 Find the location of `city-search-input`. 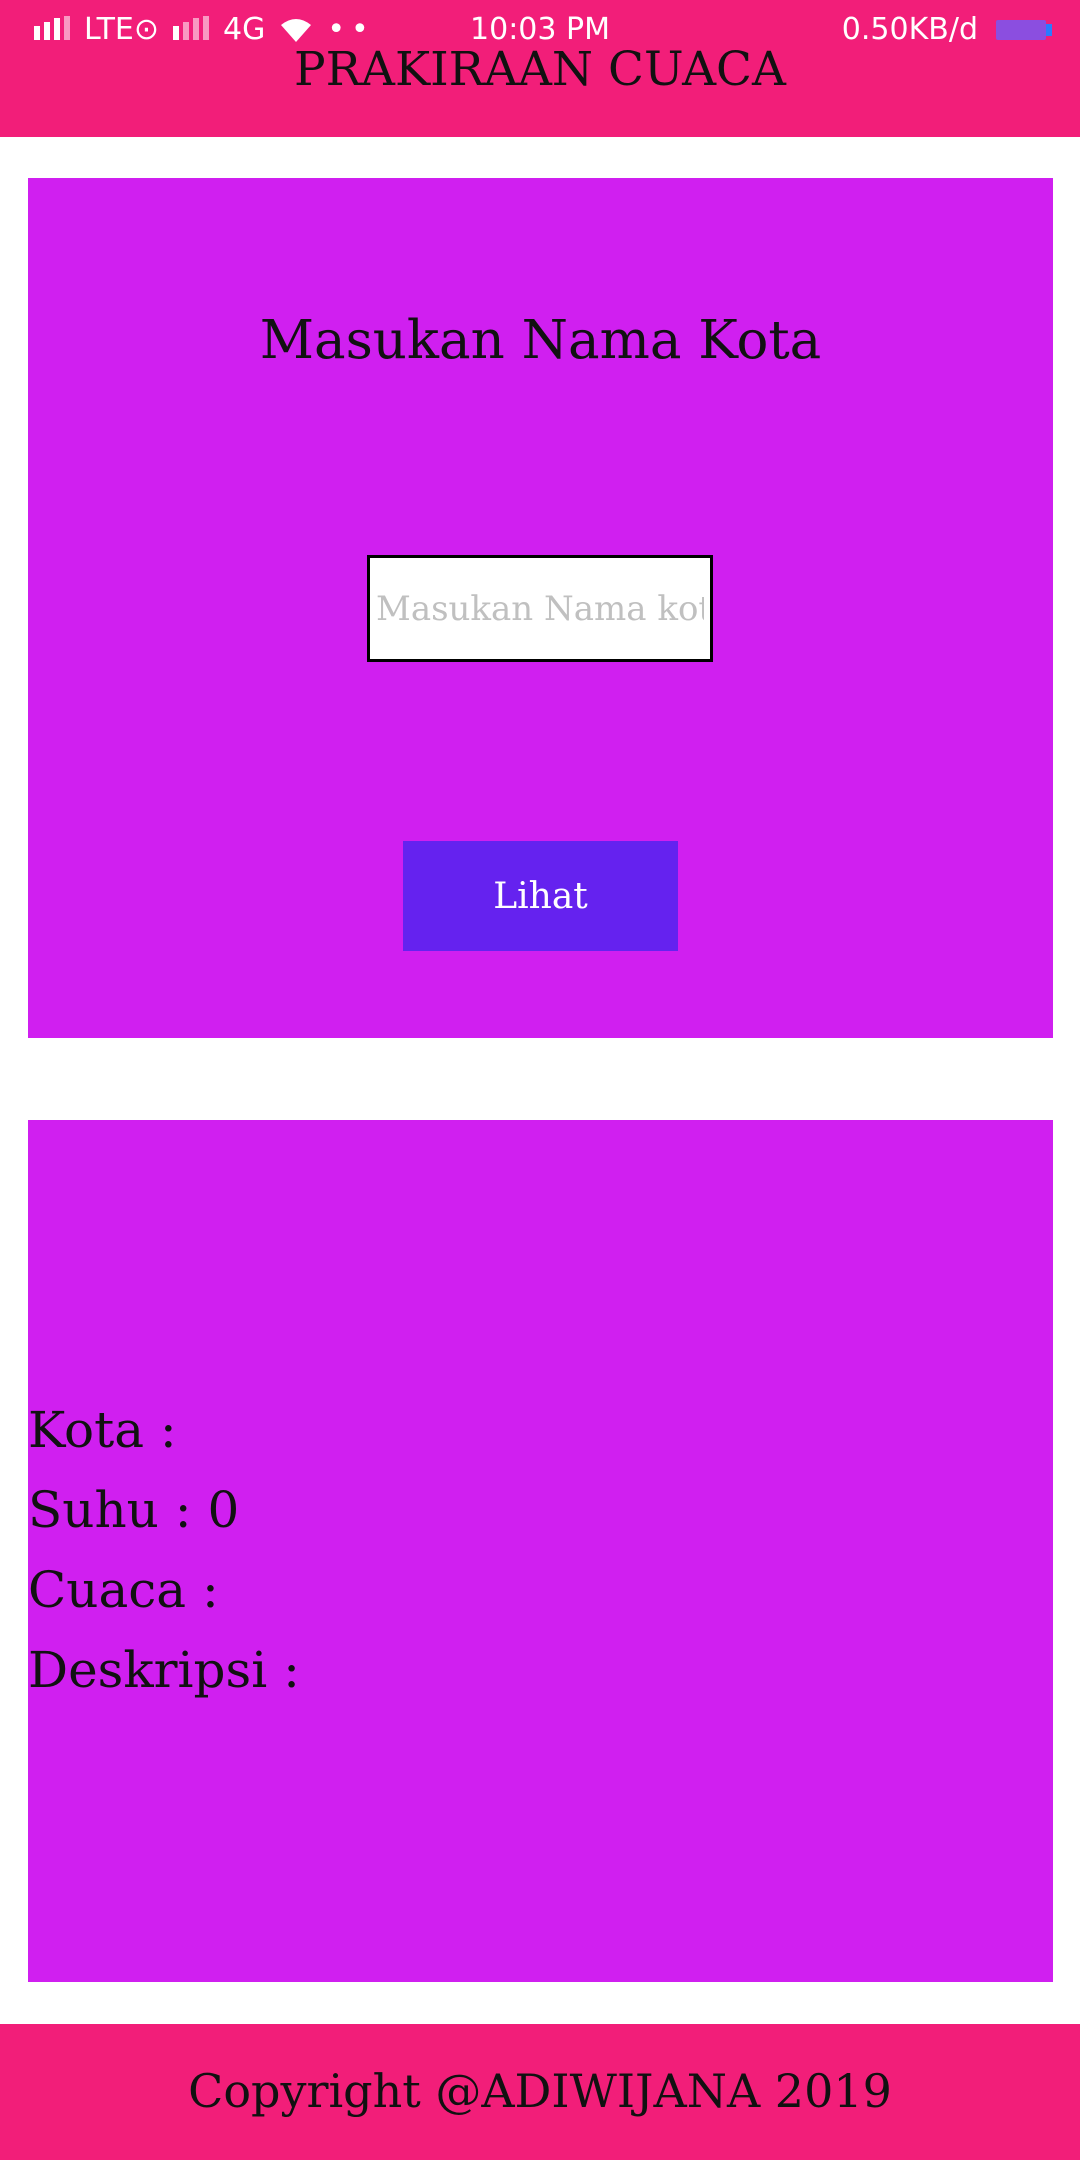

city-search-input is located at coordinates (540, 608).